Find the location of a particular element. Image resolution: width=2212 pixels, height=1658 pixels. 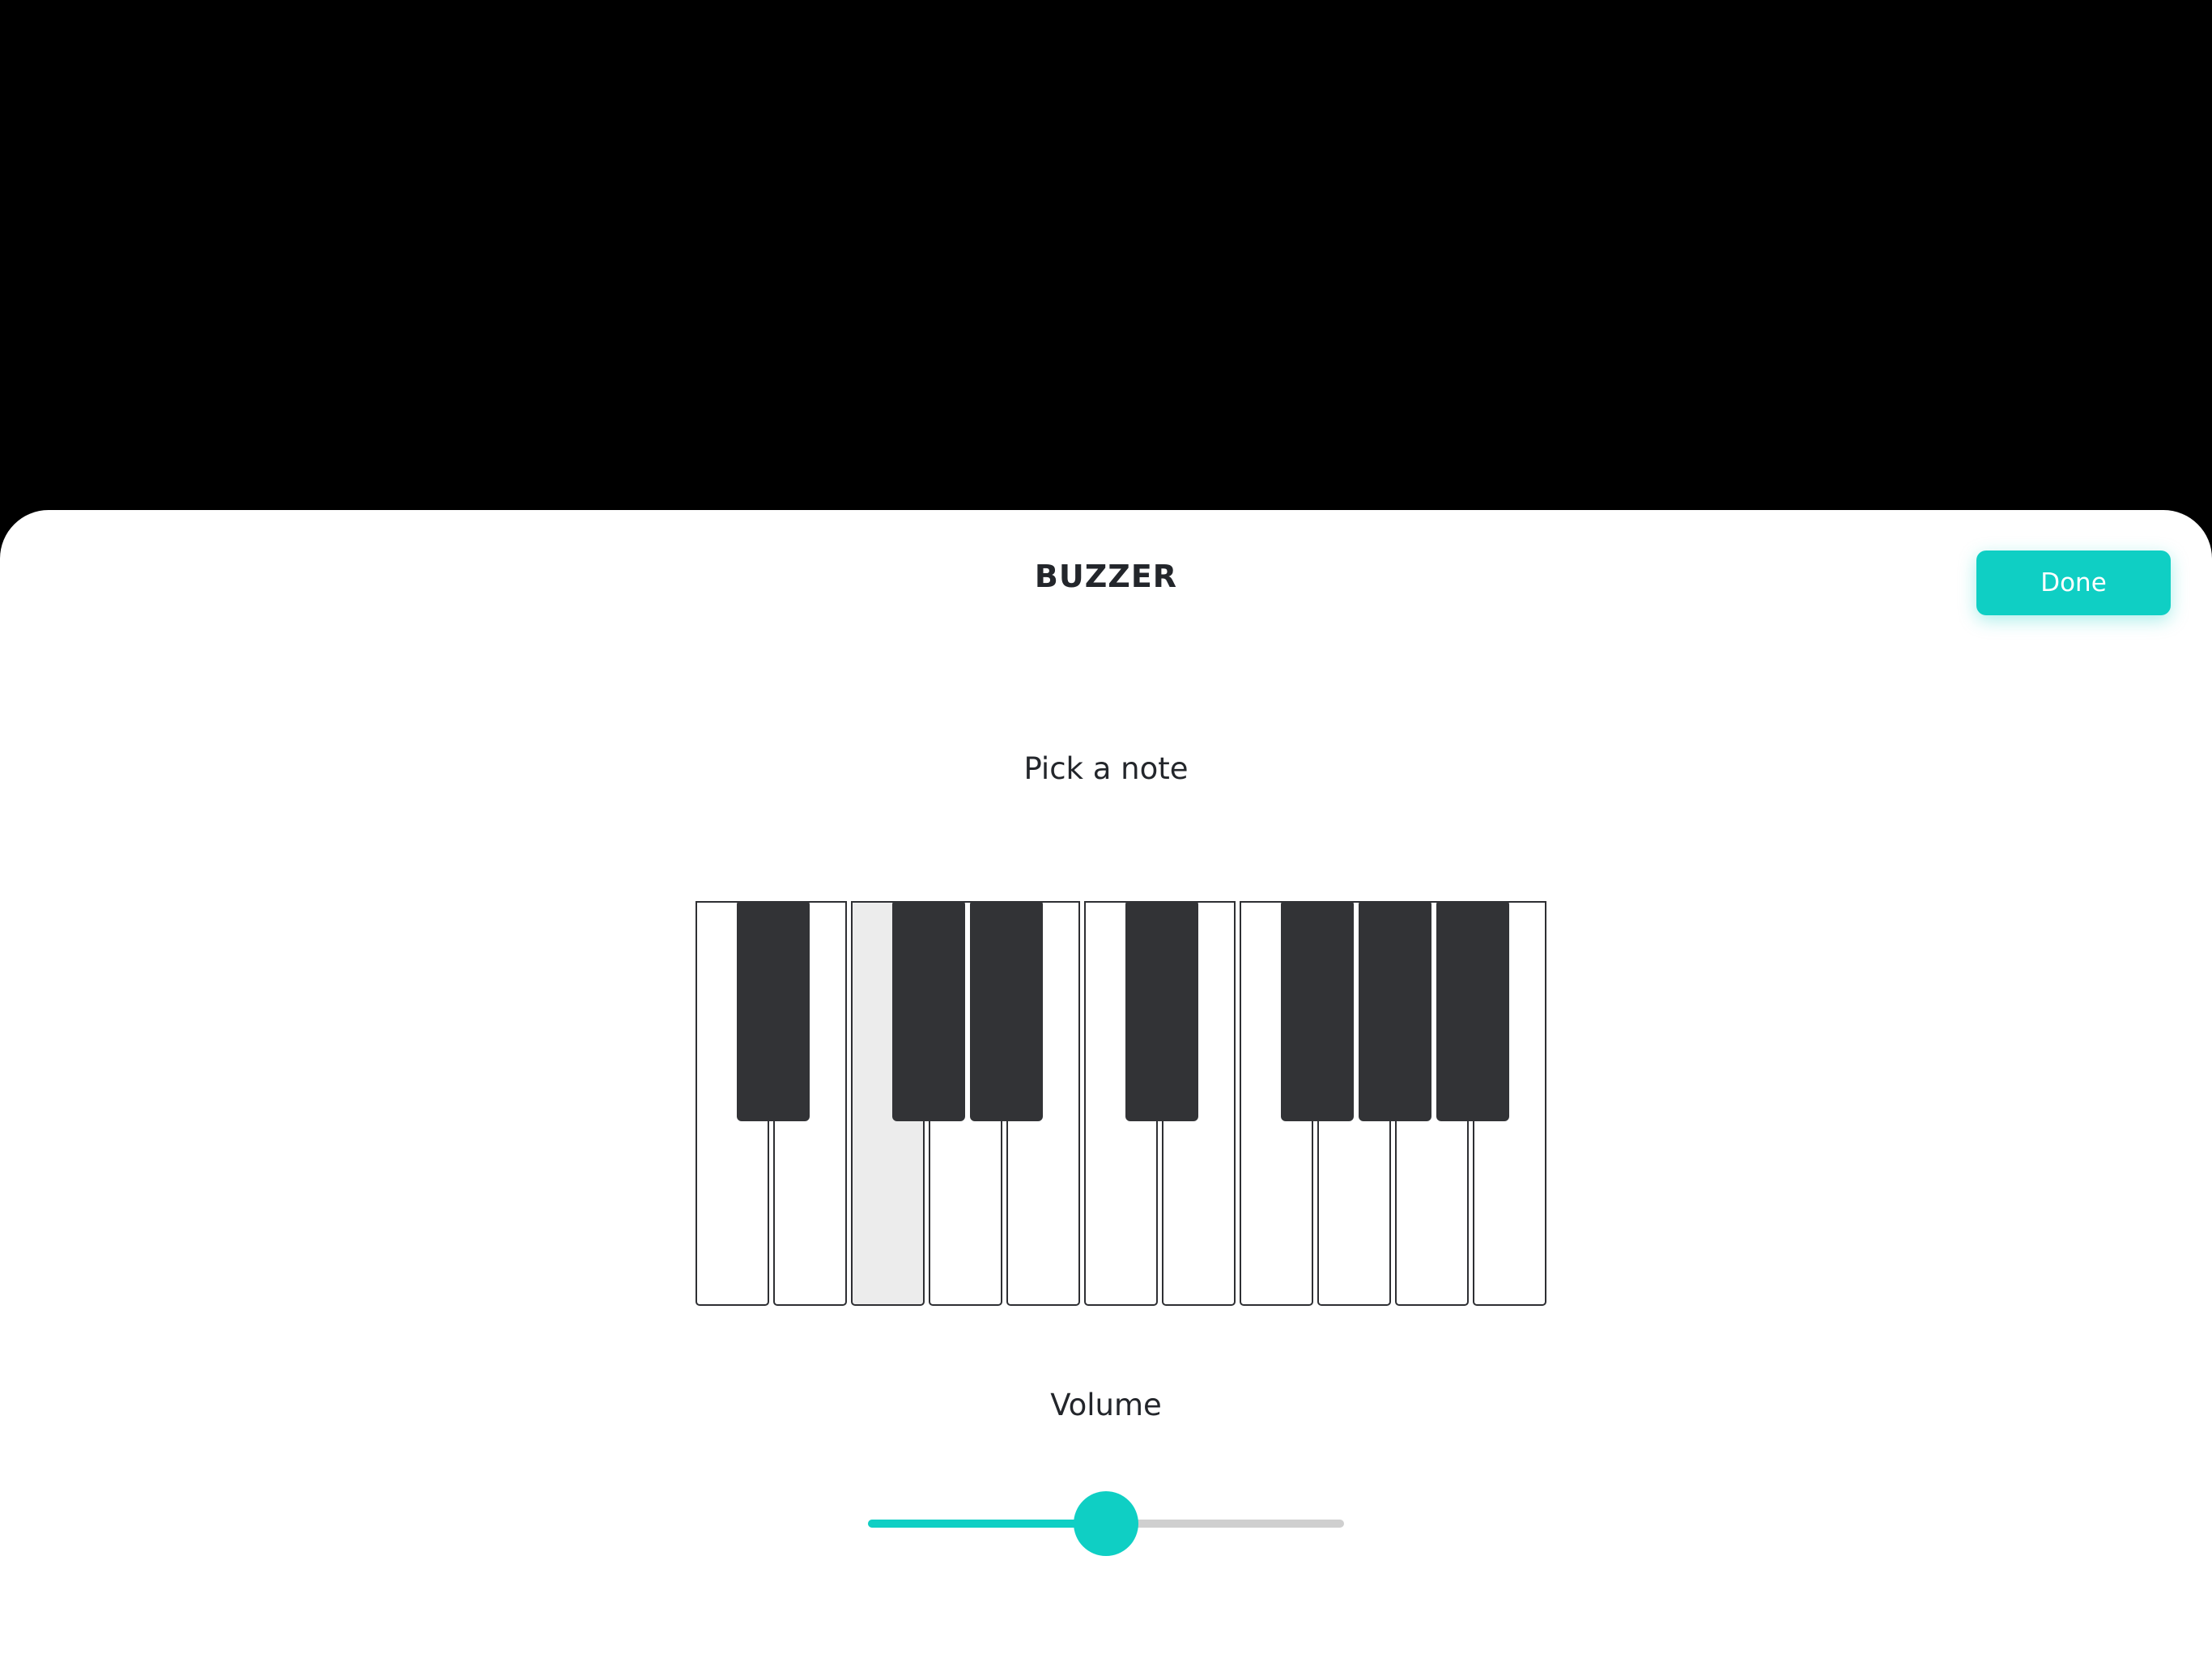

sheet-title: BUZZER is located at coordinates (1106, 576).